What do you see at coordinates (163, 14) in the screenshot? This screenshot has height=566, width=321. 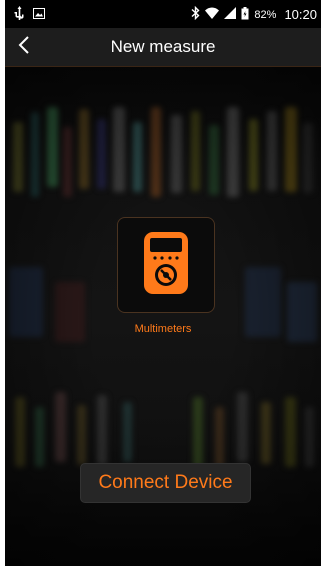 I see `status-bar: 82% 10:20` at bounding box center [163, 14].